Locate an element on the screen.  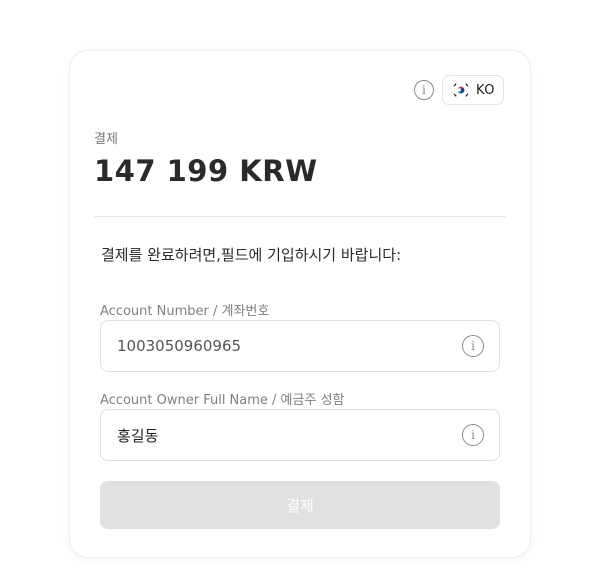
account-owner-label: Account Owner Full Name / 예금주 성함 is located at coordinates (222, 400).